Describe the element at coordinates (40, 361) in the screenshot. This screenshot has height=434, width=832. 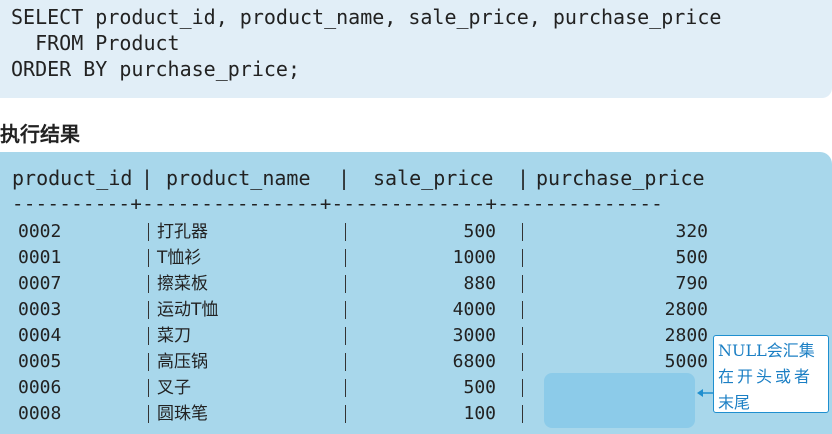
I see `cell-product-id: 0005` at that location.